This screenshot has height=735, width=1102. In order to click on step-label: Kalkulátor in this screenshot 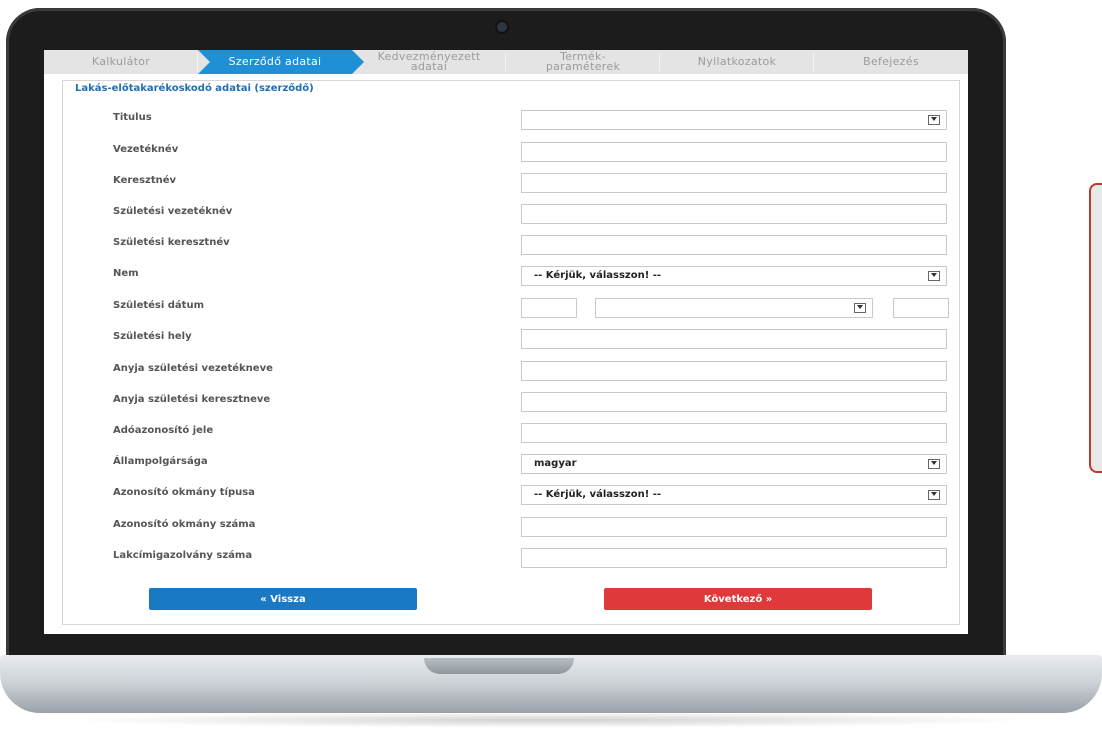, I will do `click(121, 61)`.